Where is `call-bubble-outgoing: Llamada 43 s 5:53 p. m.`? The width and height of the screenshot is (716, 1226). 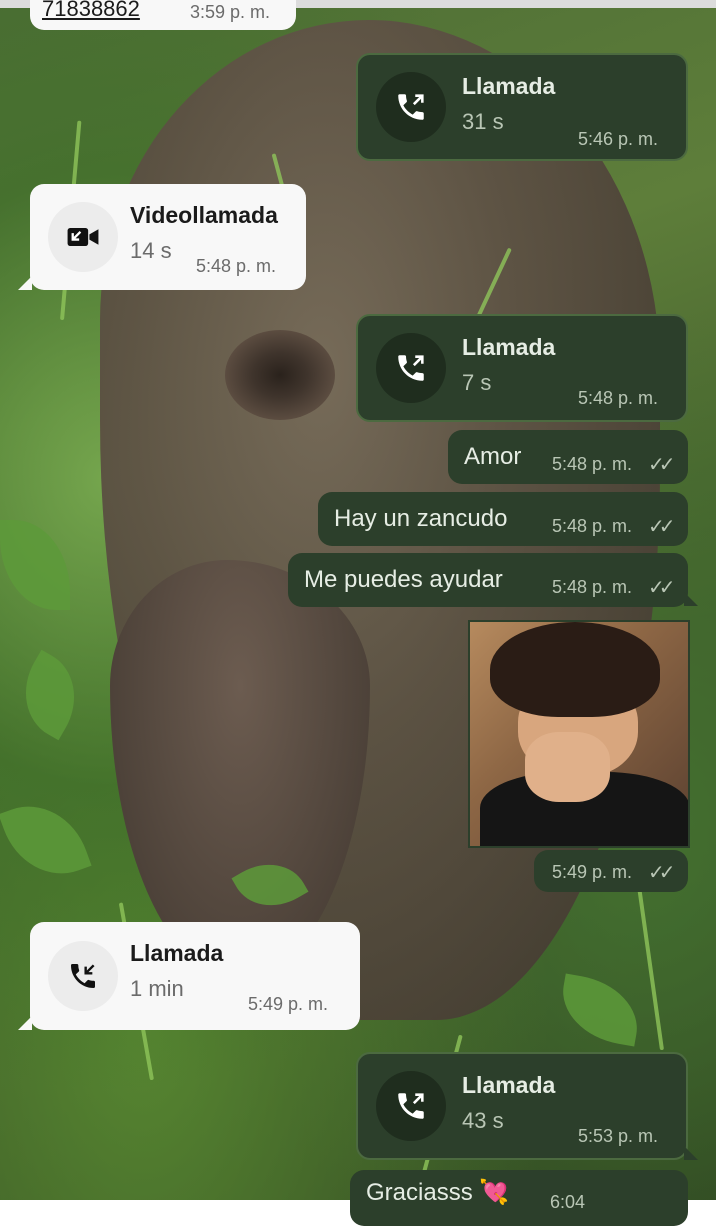
call-bubble-outgoing: Llamada 43 s 5:53 p. m. is located at coordinates (522, 1106).